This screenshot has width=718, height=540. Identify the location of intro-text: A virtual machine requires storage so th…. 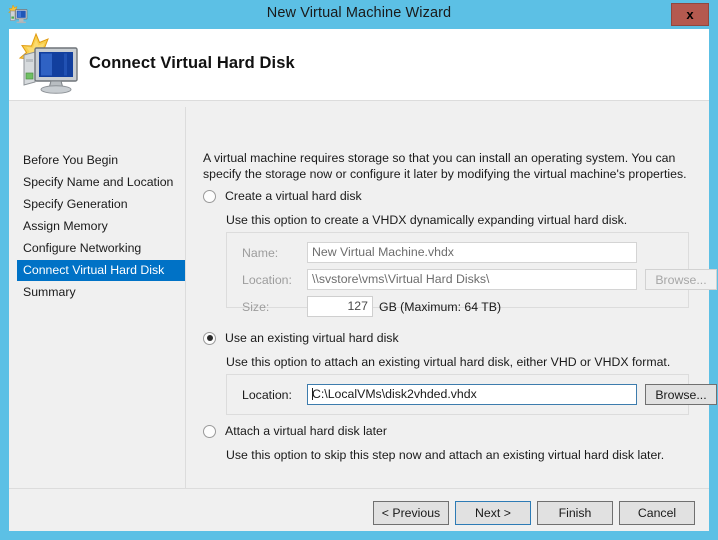
(445, 166).